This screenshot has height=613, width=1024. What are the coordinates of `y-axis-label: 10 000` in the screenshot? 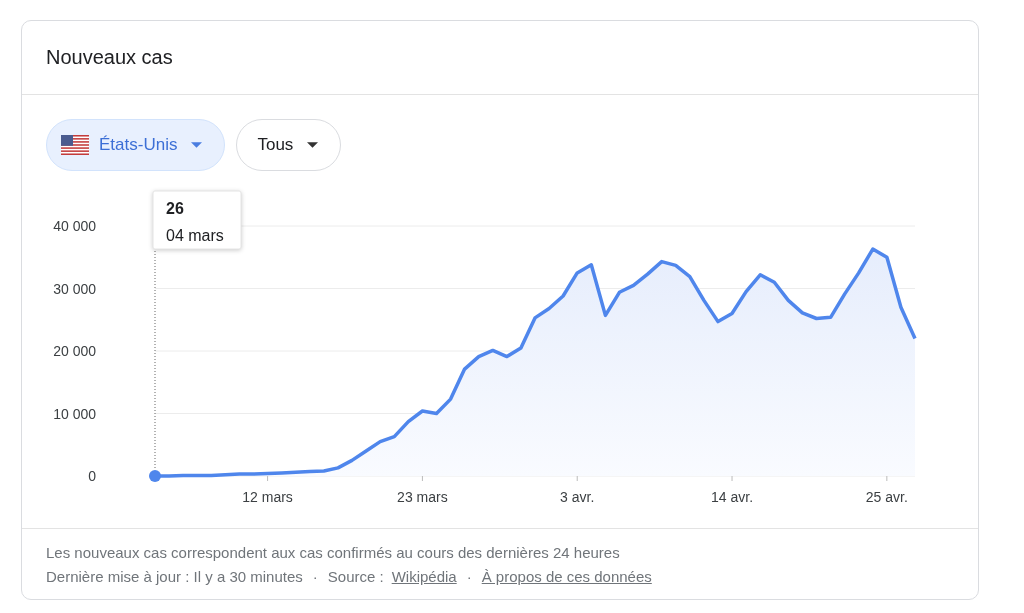 It's located at (74, 413).